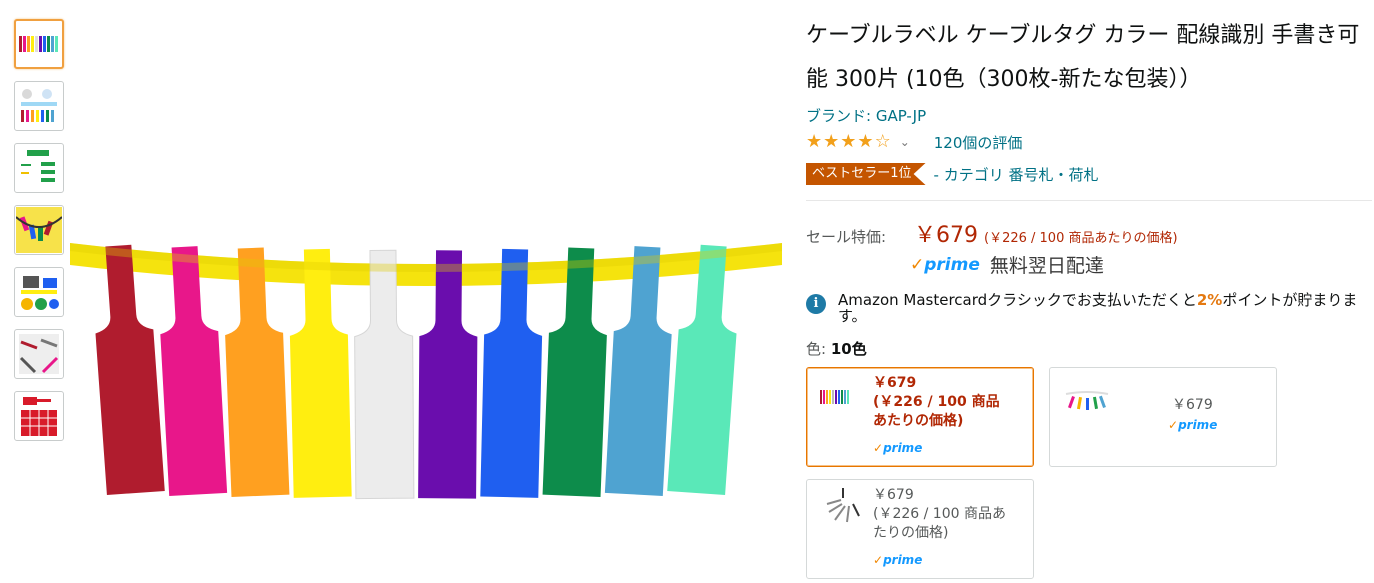  Describe the element at coordinates (848, 349) in the screenshot. I see `selected-color-value: 10色` at that location.